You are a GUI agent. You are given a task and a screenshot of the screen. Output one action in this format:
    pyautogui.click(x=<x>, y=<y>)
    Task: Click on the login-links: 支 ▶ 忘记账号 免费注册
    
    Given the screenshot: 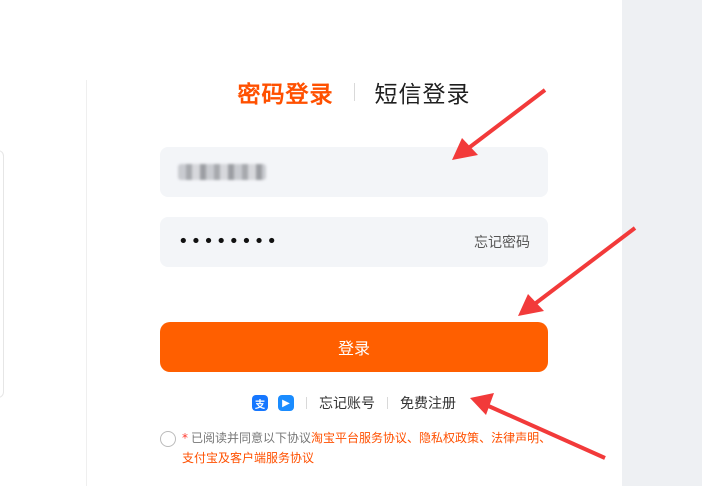 What is the action you would take?
    pyautogui.click(x=354, y=403)
    